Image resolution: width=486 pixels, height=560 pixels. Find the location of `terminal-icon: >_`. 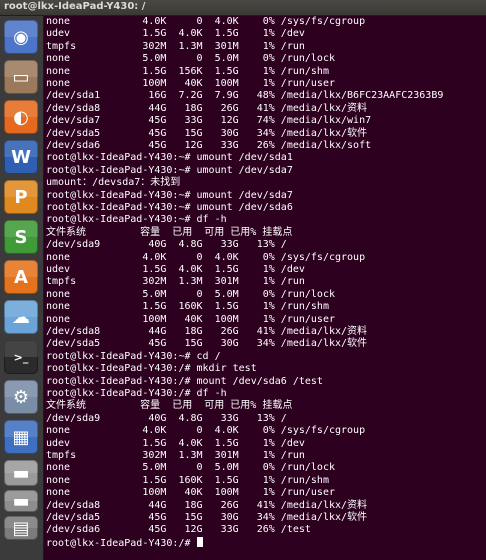

terminal-icon: >_ is located at coordinates (21, 357).